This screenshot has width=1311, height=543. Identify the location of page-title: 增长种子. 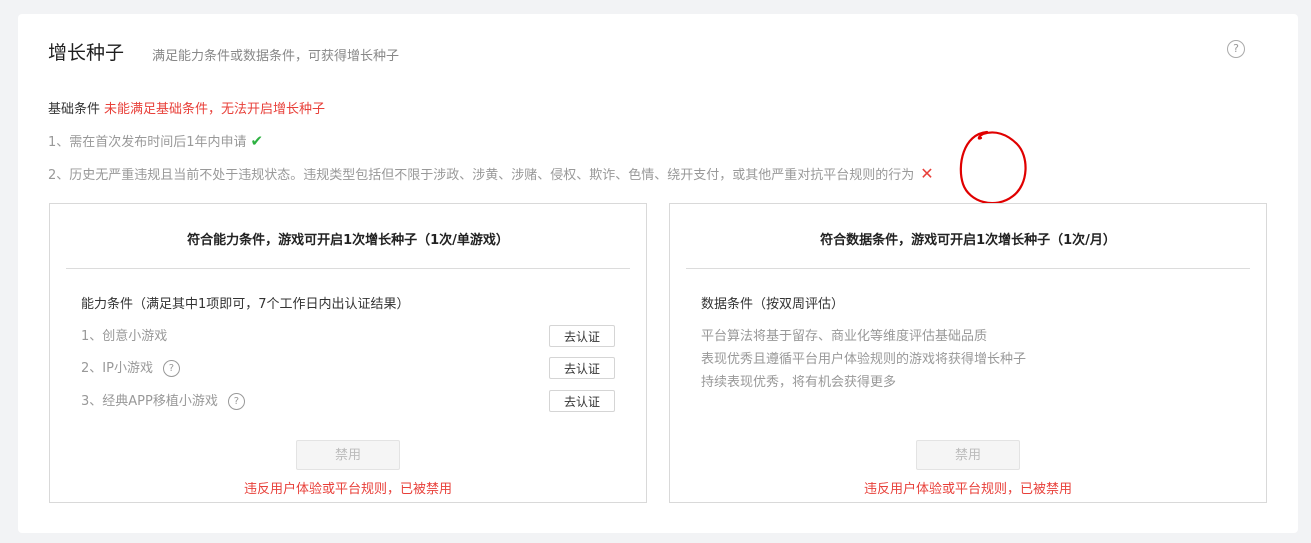
(86, 53).